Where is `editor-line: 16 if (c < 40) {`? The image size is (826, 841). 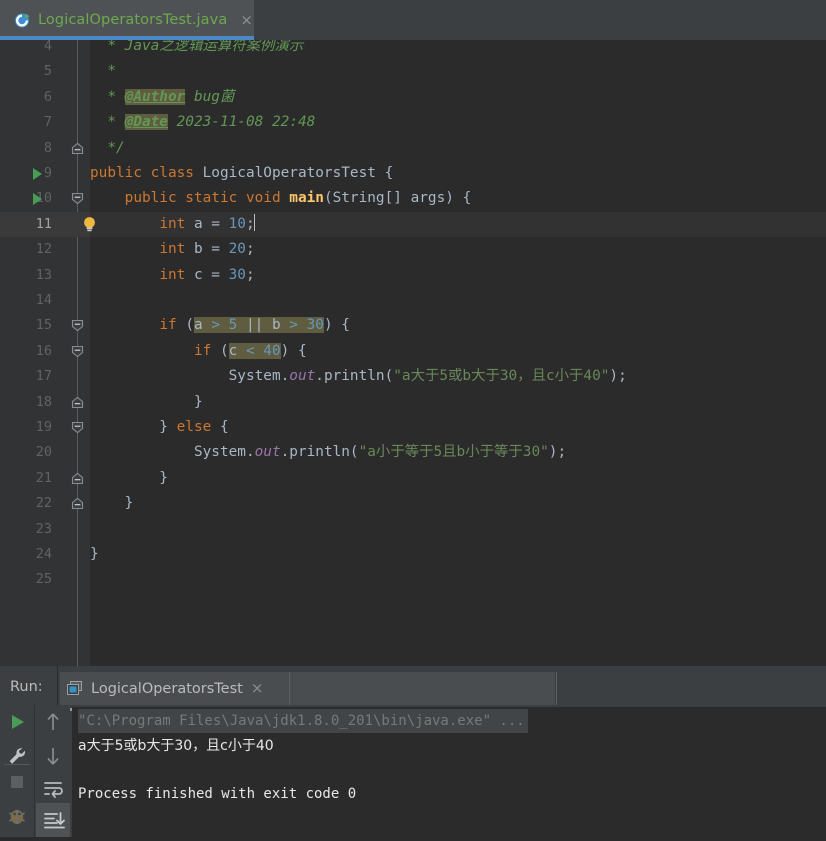 editor-line: 16 if (c < 40) { is located at coordinates (413, 351).